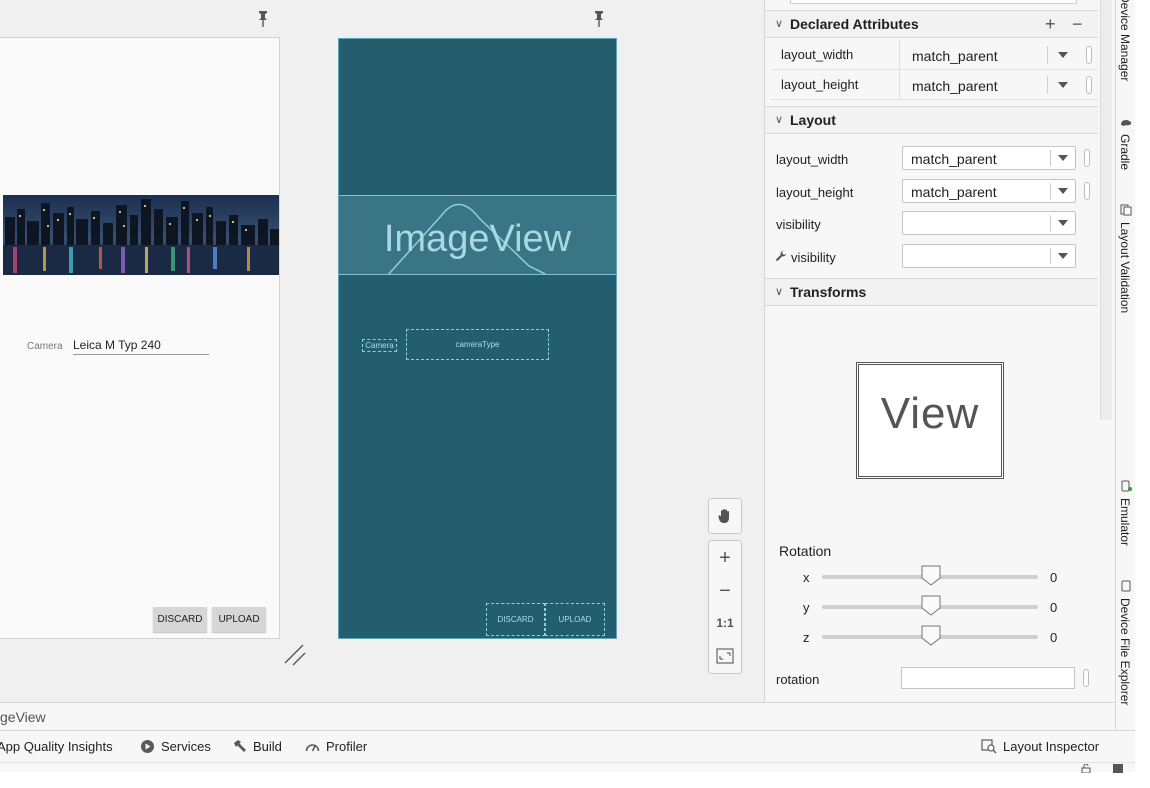  I want to click on declared-attributes-header: ∨ Declared Attributes + −, so click(931, 24).